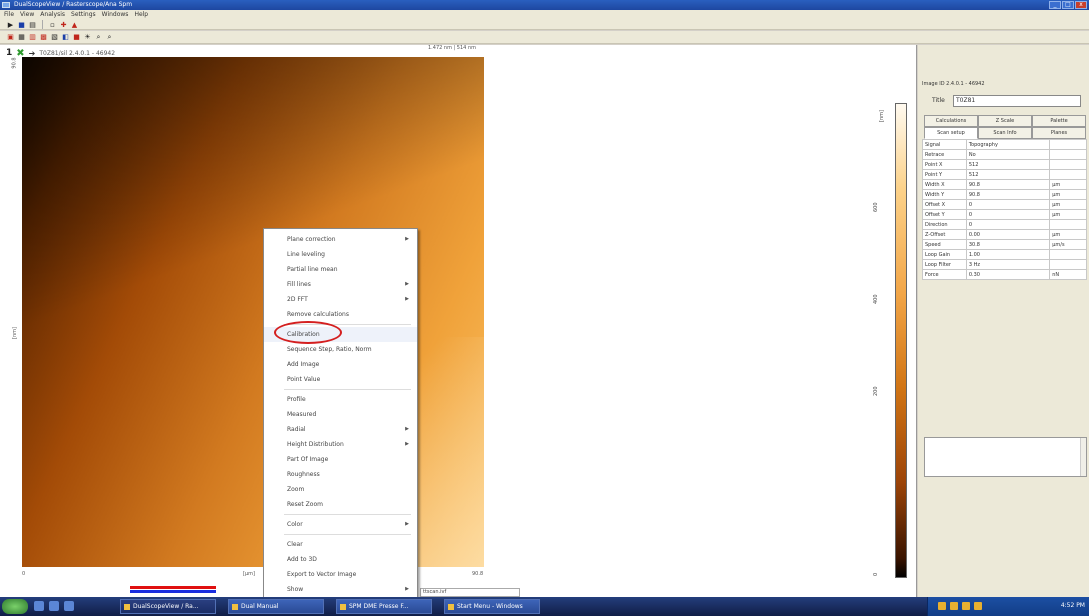 The height and width of the screenshot is (616, 1089). Describe the element at coordinates (1068, 234) in the screenshot. I see `property-unit: µm` at that location.